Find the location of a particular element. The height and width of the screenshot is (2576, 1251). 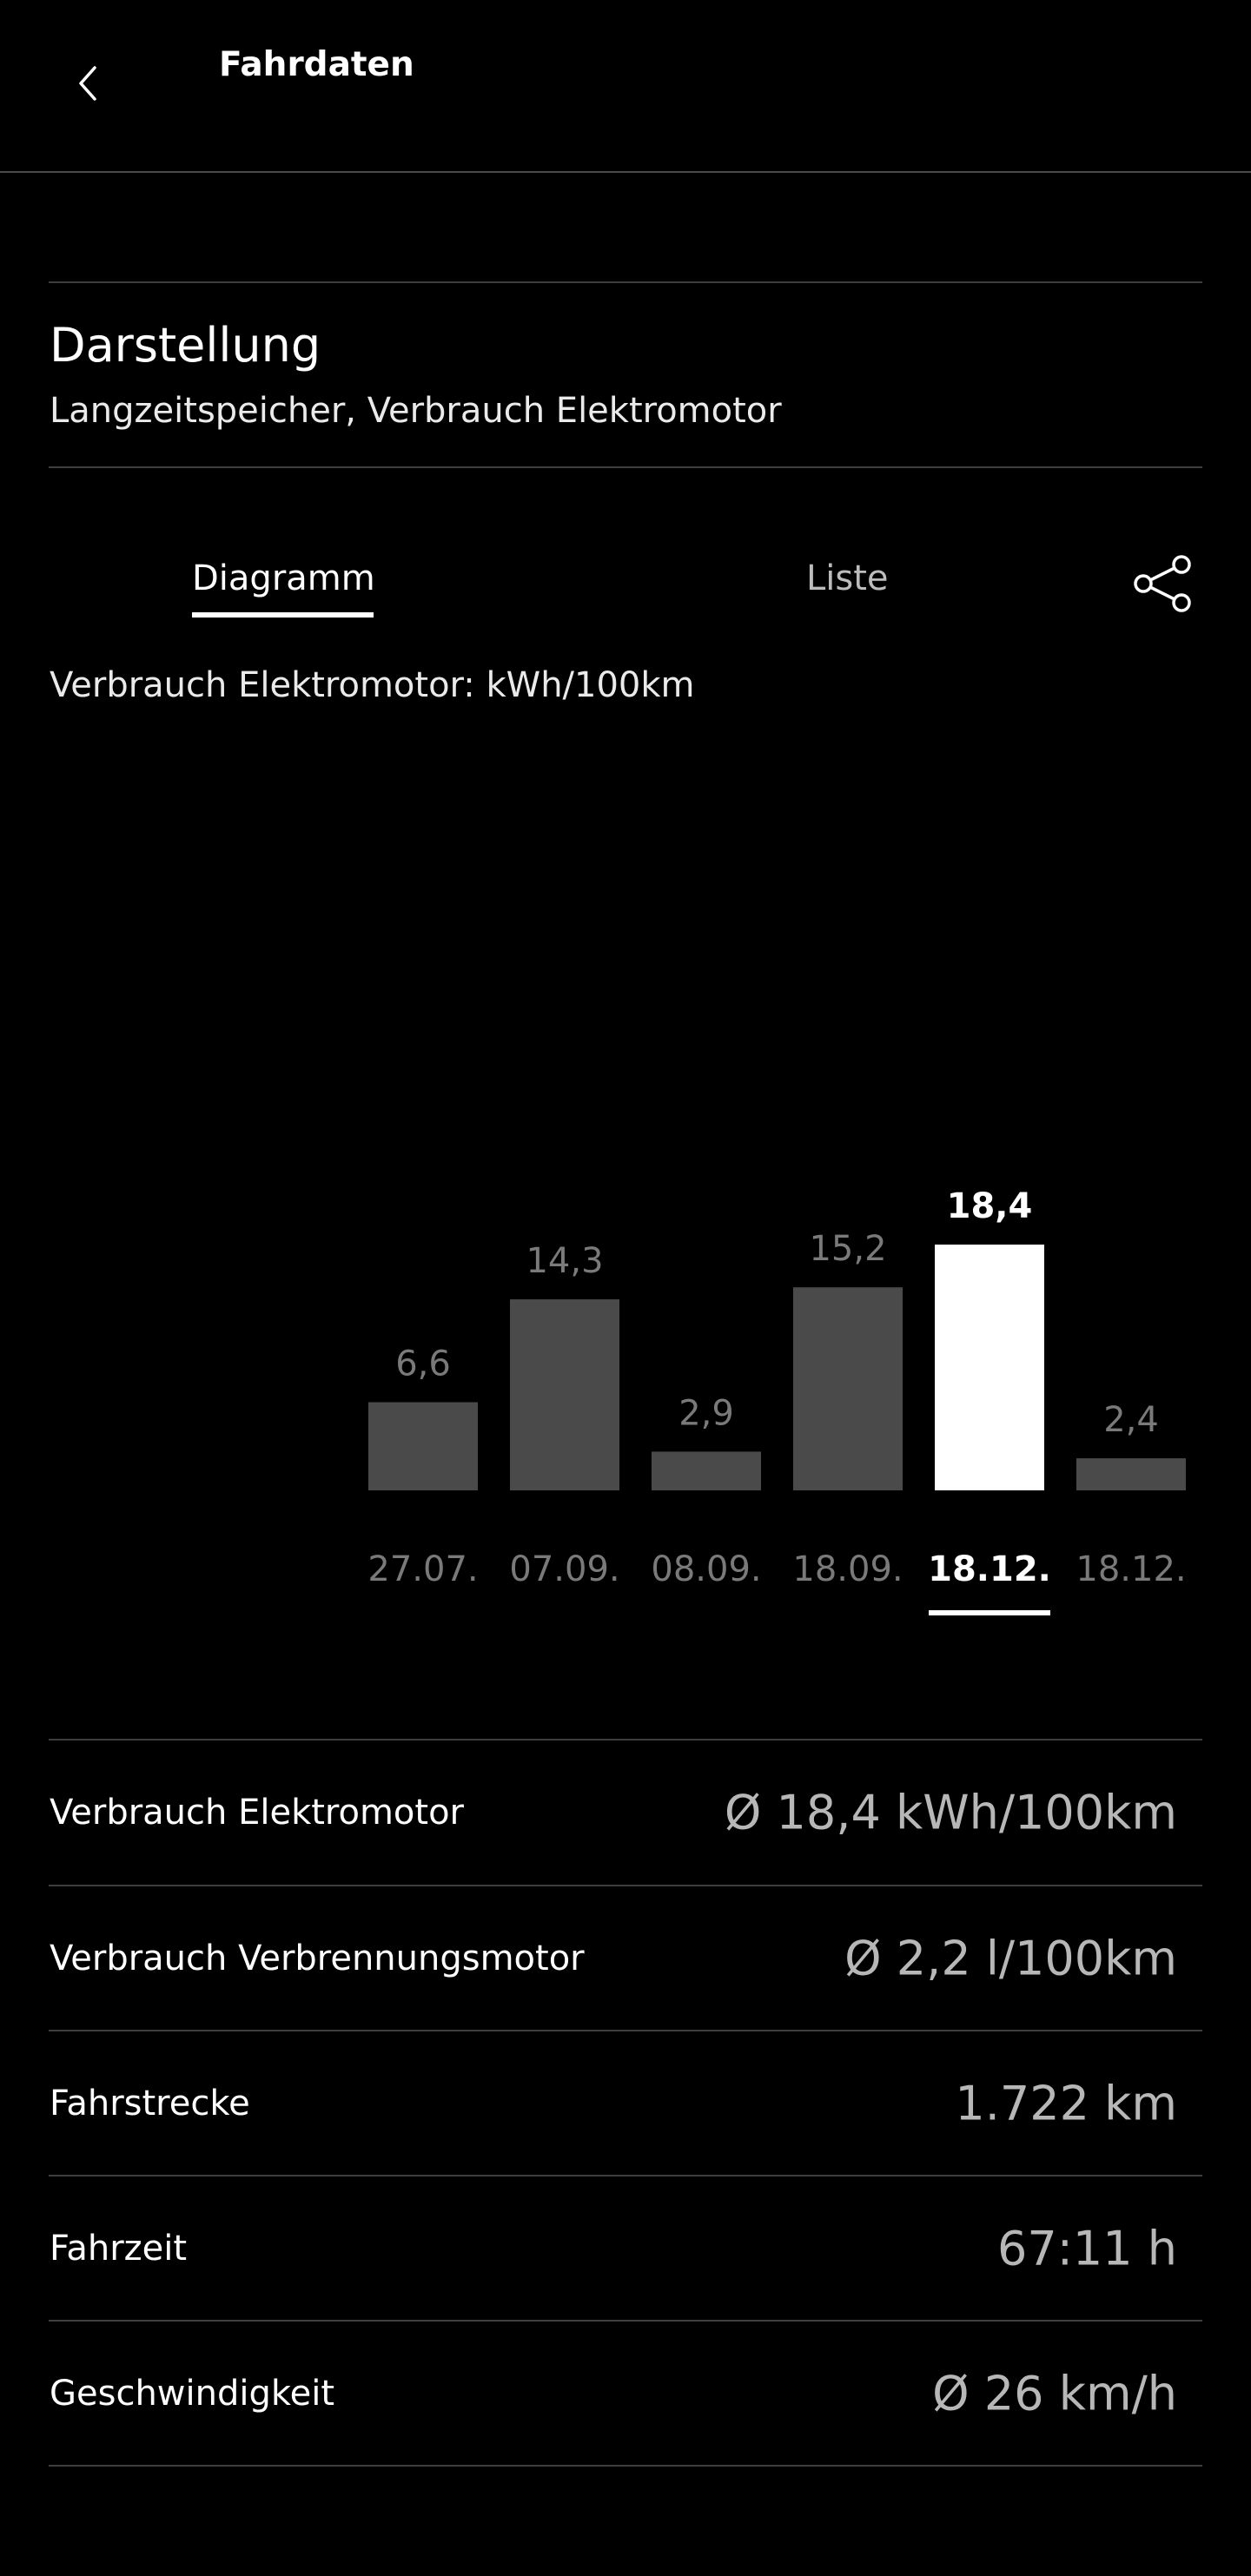

chart-tick-label: 27.07. is located at coordinates (422, 1569).